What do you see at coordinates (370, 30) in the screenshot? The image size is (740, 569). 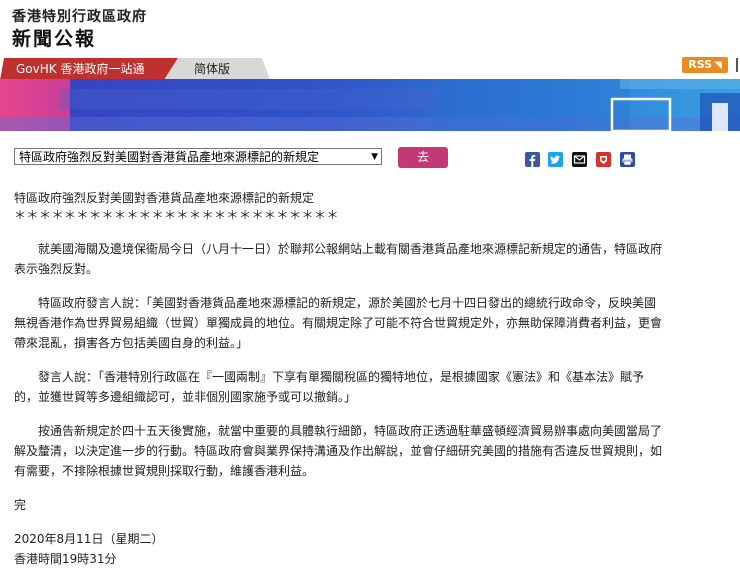 I see `site-header: 香港特別行政區政府 新聞公報` at bounding box center [370, 30].